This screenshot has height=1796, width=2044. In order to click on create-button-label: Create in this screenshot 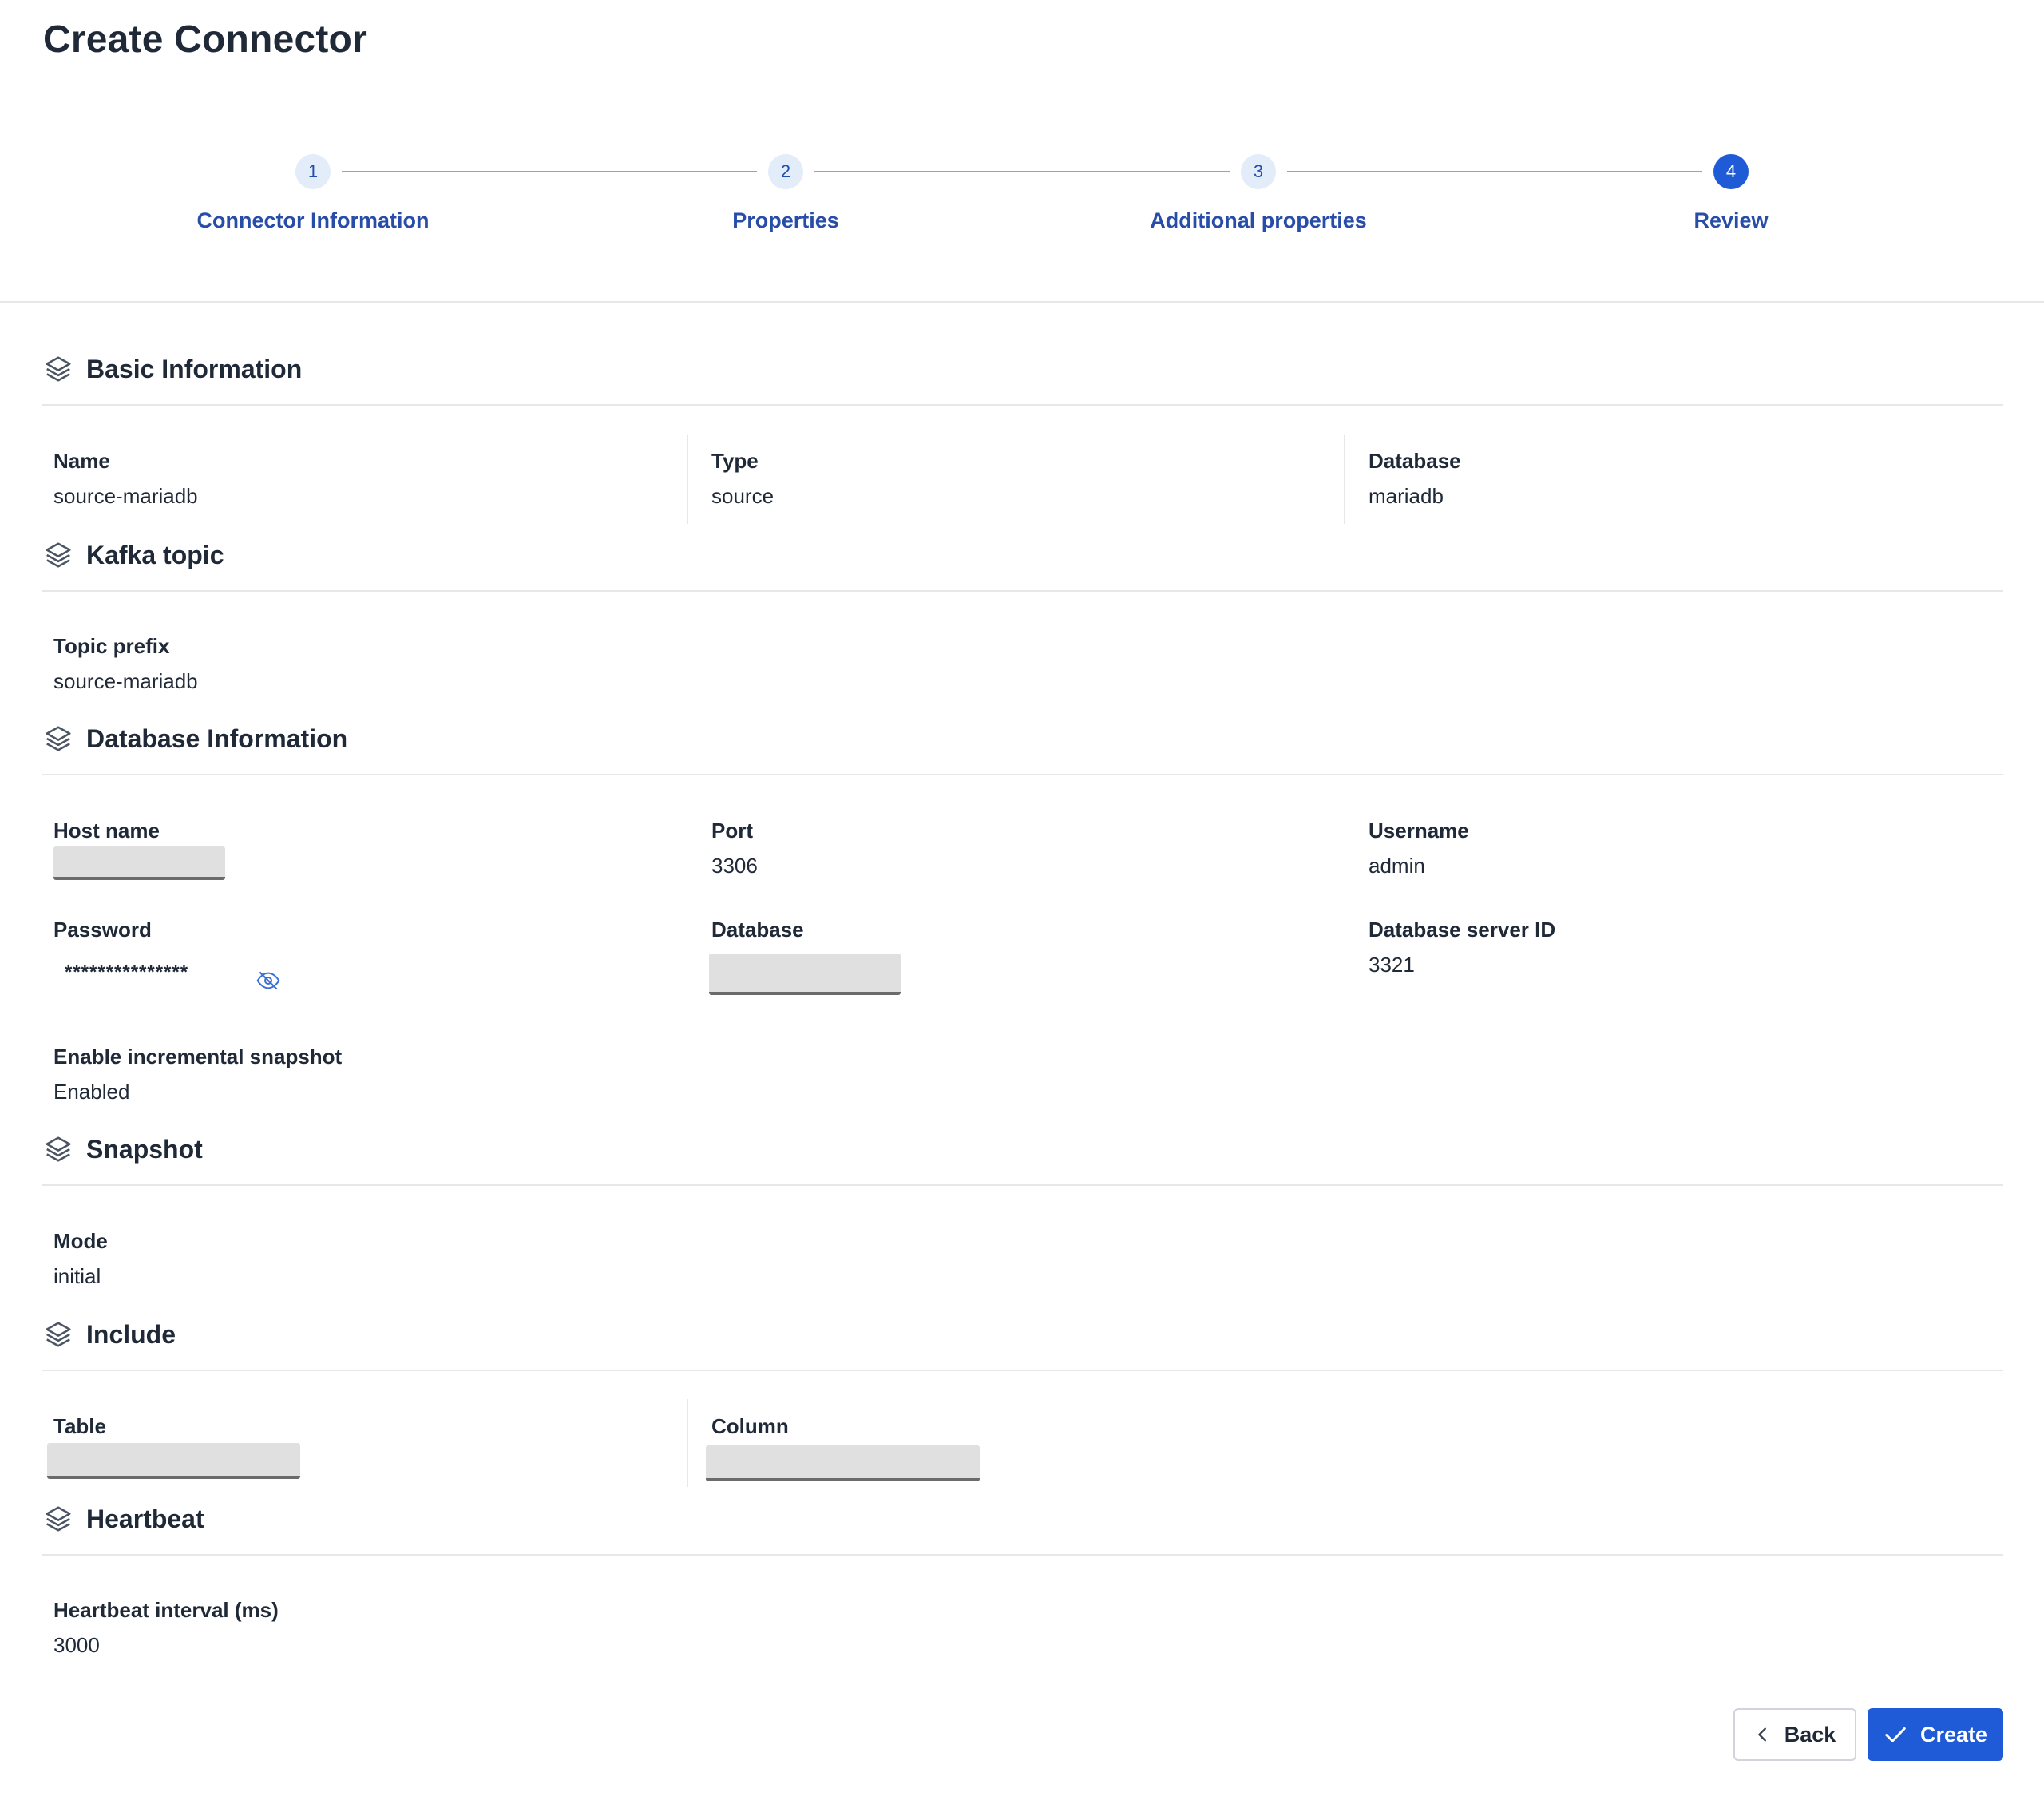, I will do `click(1953, 1734)`.